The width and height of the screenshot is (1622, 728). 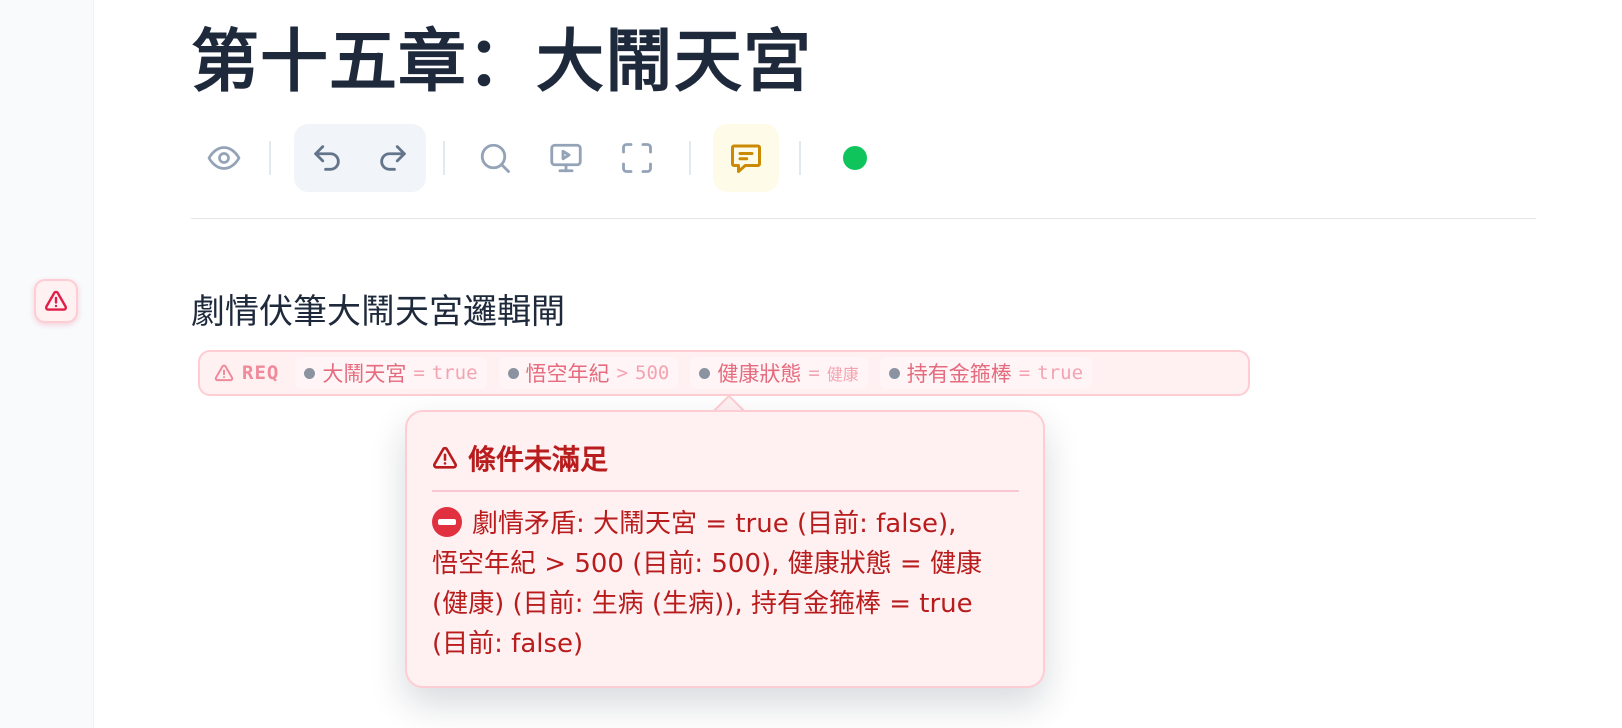 I want to click on connection-status-dot, so click(x=855, y=158).